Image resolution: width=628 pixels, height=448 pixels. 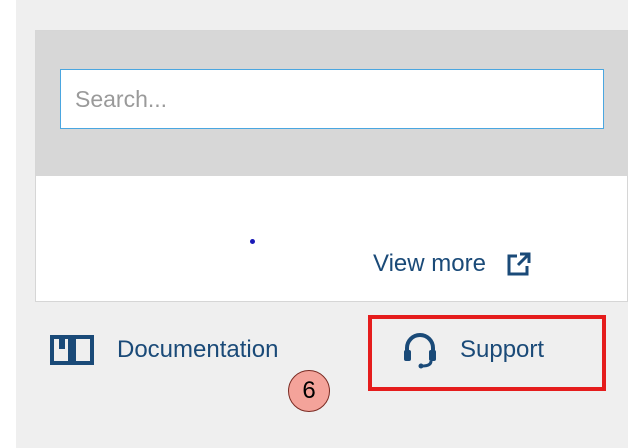 What do you see at coordinates (502, 349) in the screenshot?
I see `support-label: Support` at bounding box center [502, 349].